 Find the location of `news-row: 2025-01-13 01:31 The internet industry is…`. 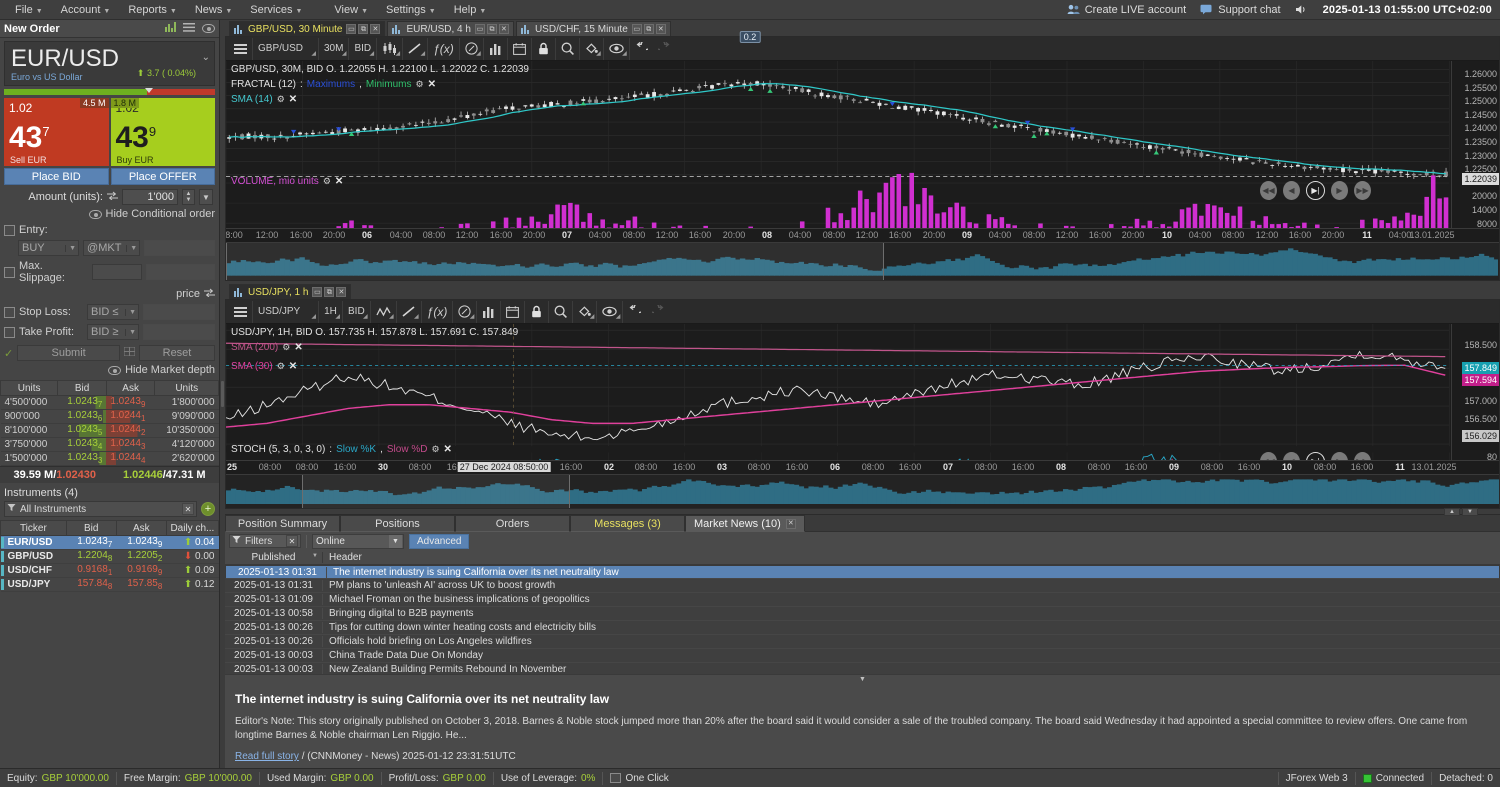

news-row: 2025-01-13 01:31 The internet industry is… is located at coordinates (862, 572).